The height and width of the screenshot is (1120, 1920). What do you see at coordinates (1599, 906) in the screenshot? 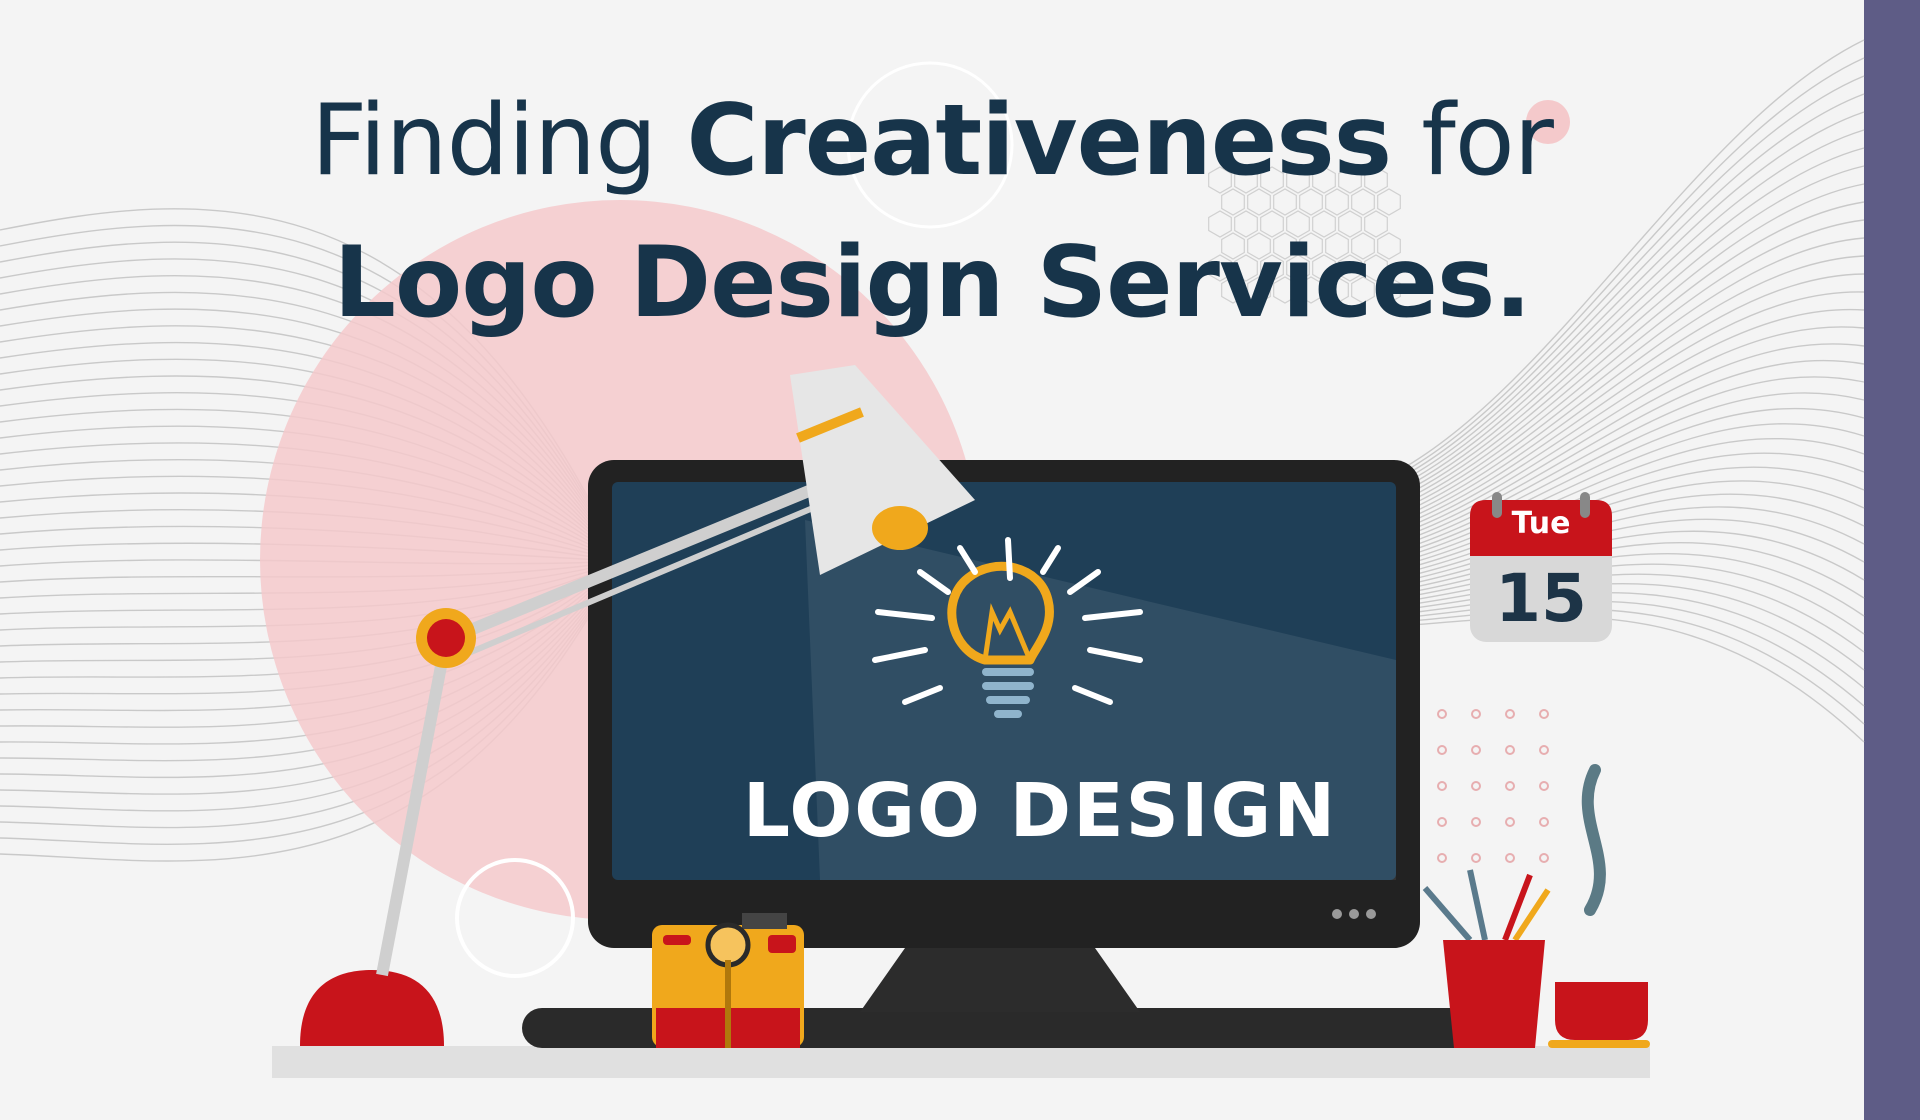
I see `coffee-cup` at bounding box center [1599, 906].